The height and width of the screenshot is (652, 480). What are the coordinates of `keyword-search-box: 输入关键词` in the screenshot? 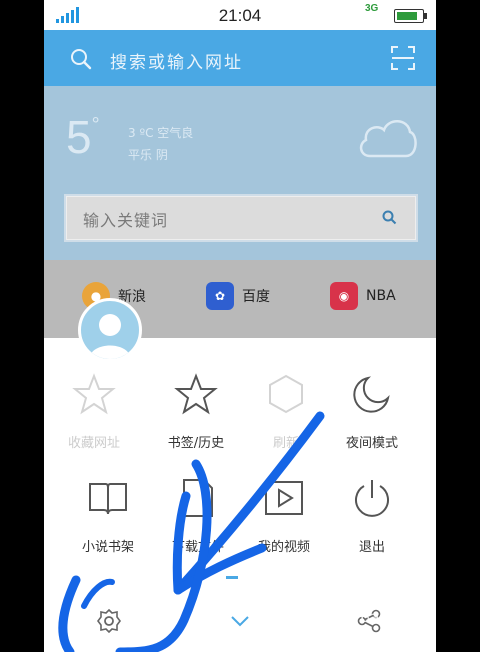 It's located at (241, 218).